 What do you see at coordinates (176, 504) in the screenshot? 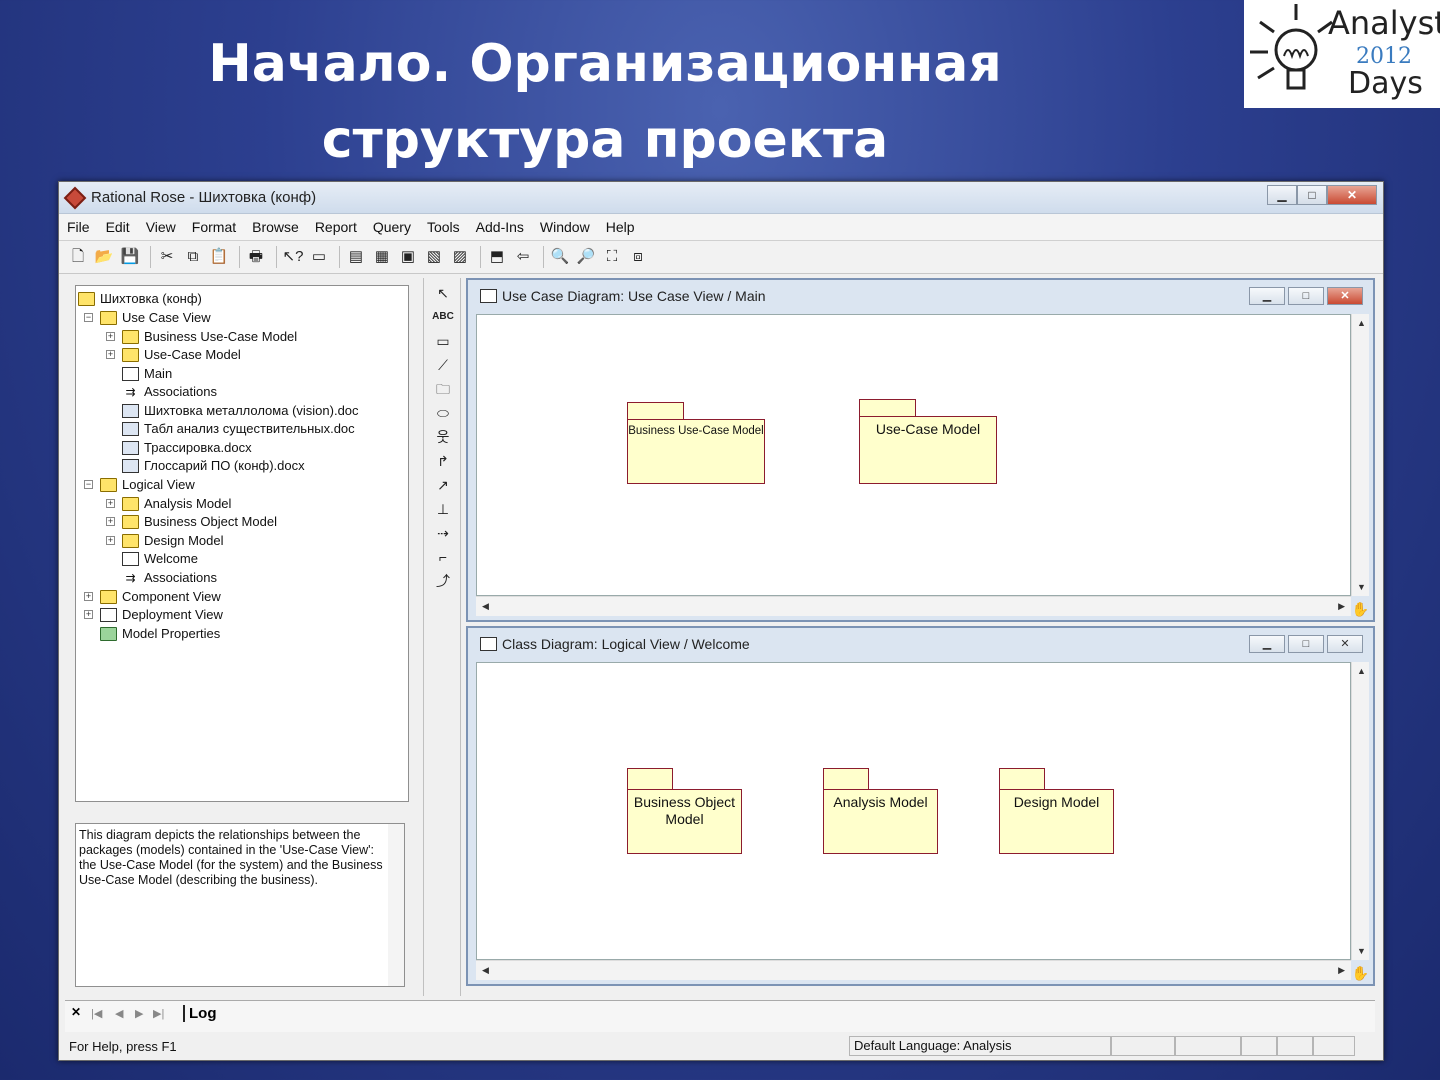
I see `tree-item: Analysis Model` at bounding box center [176, 504].